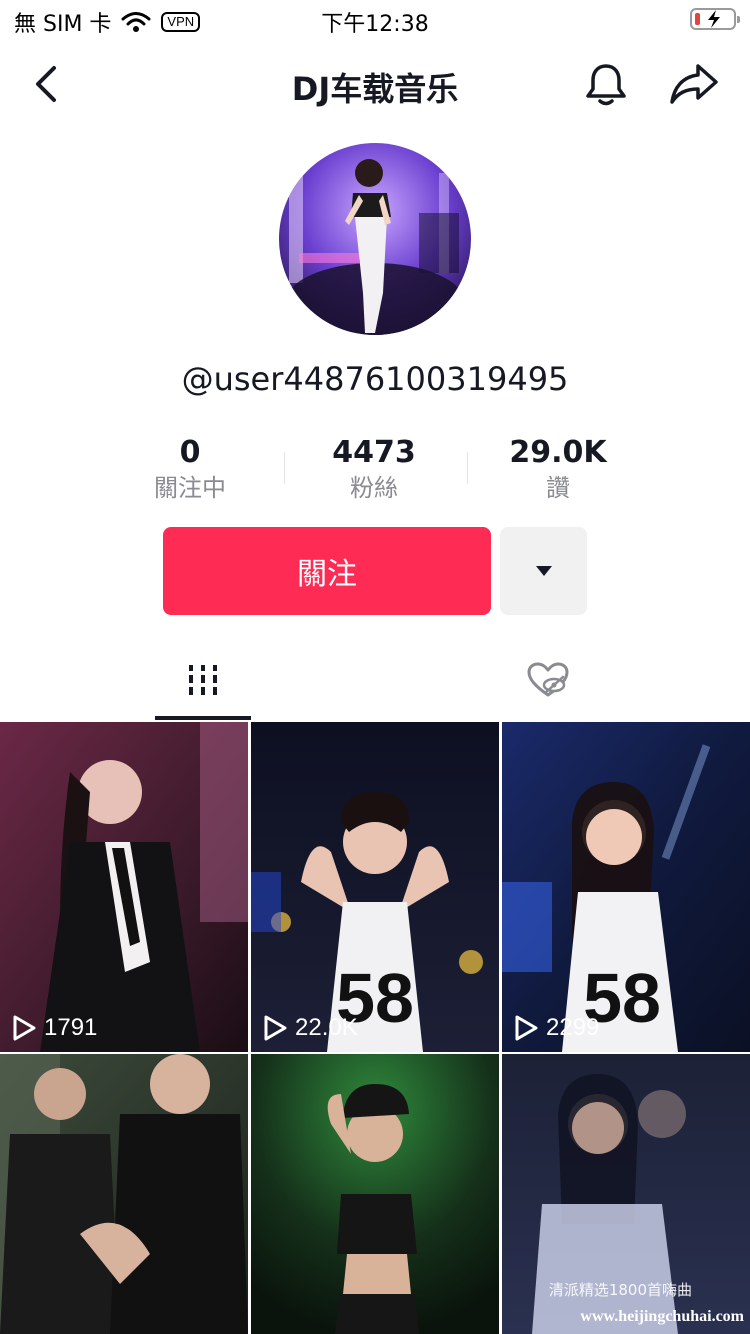  I want to click on video-tile: 清派精选1800首嗨曲, so click(626, 1194).